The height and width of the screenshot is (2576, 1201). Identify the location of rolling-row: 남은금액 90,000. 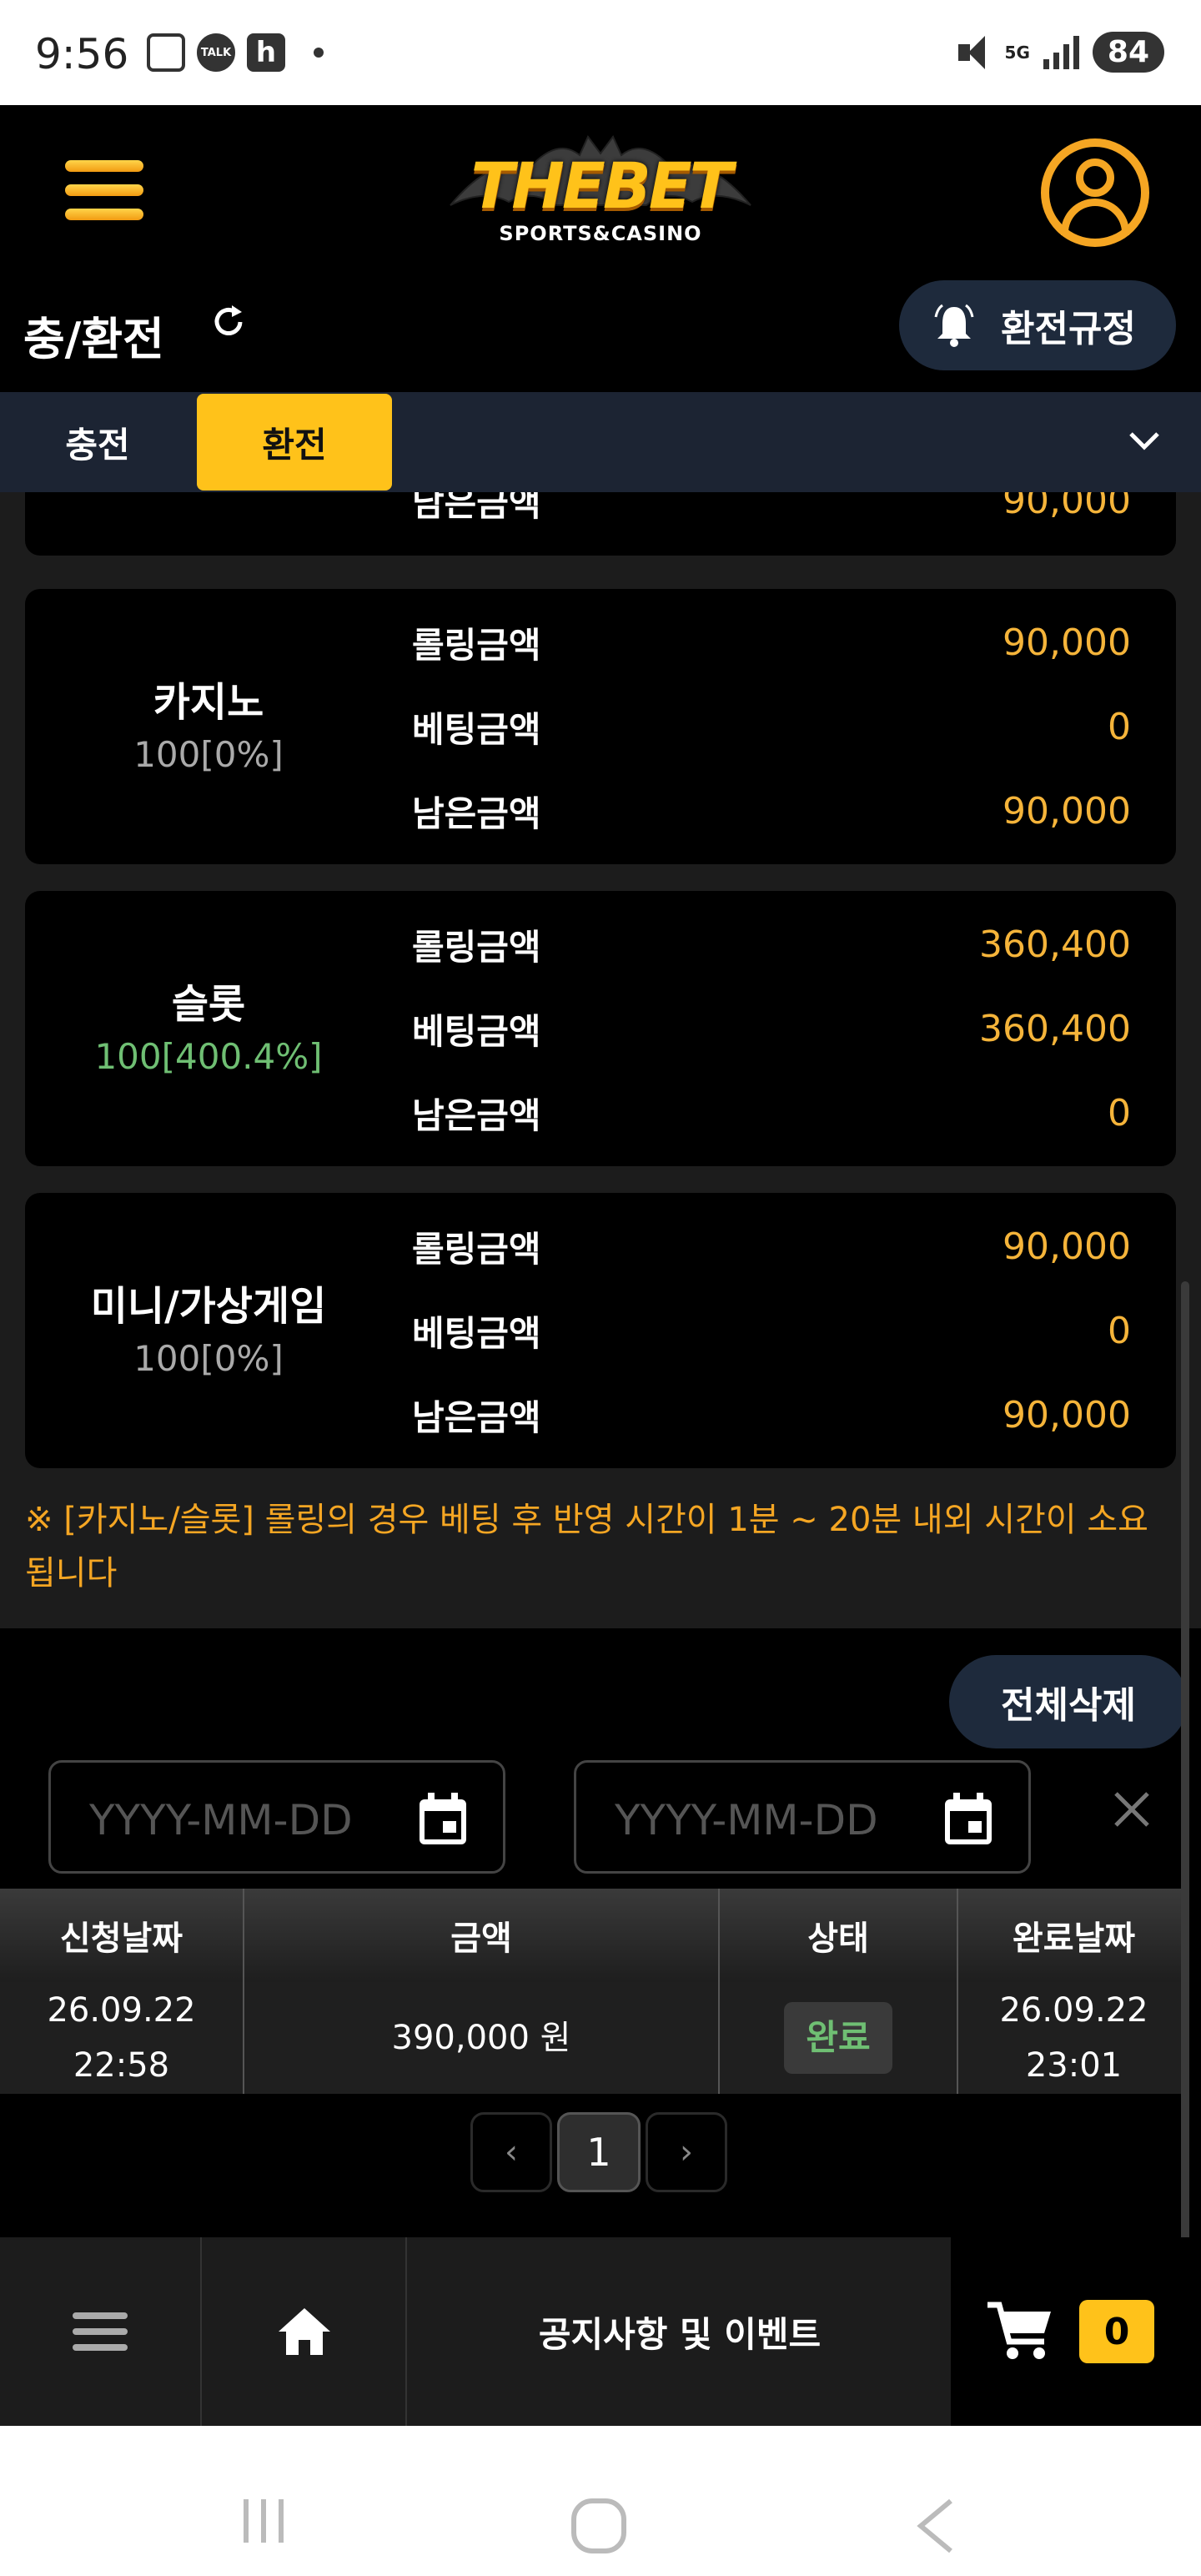
(772, 517).